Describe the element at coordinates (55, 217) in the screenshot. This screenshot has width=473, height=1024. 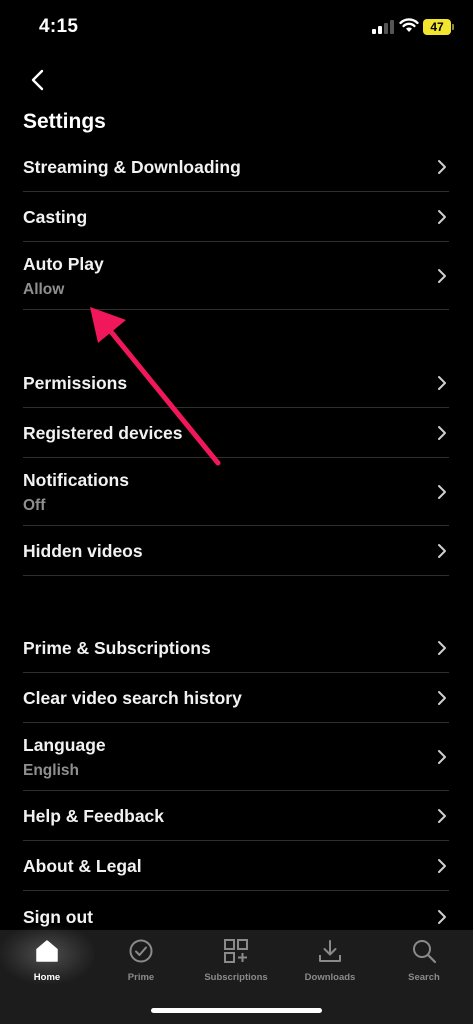
I see `settings-item-label: Casting` at that location.